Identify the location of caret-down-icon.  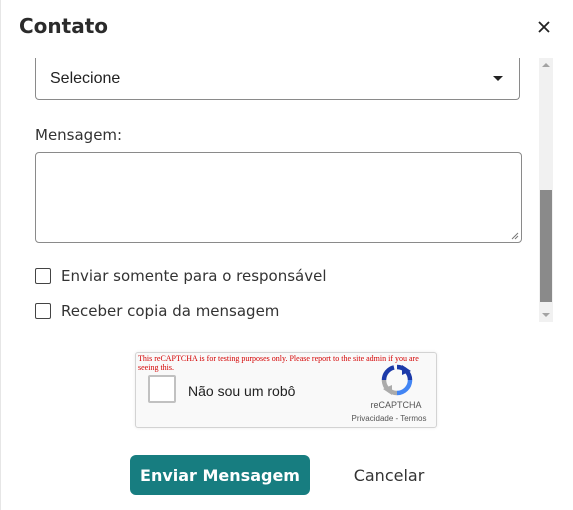
(498, 78).